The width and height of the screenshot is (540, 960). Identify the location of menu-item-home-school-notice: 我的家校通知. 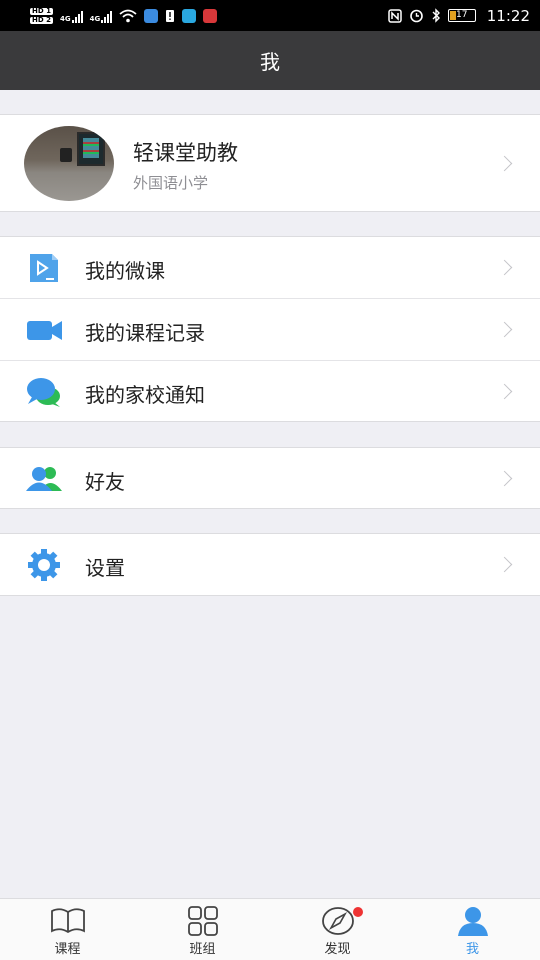
(270, 392).